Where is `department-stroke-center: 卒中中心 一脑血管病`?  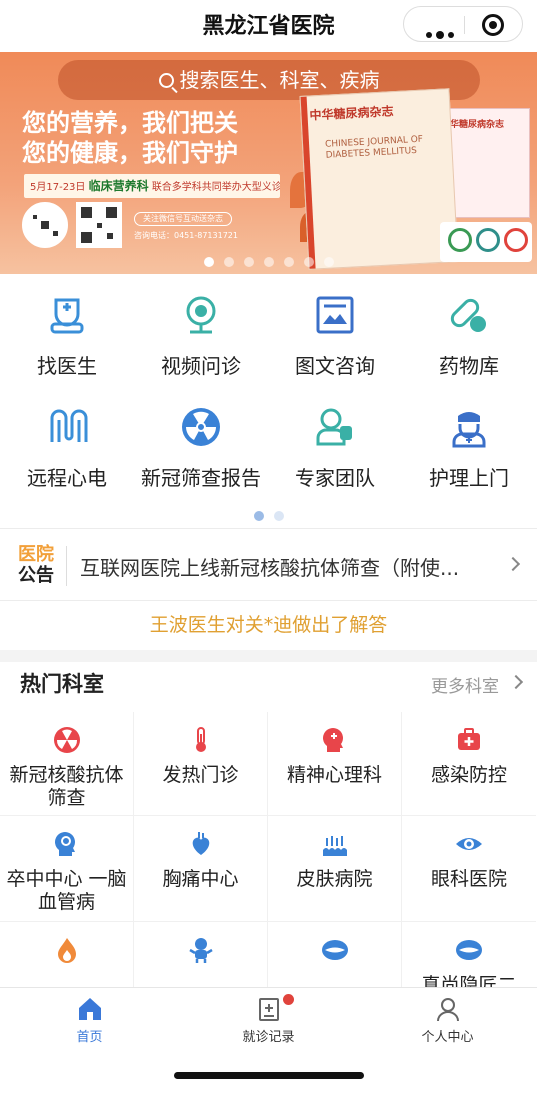 department-stroke-center: 卒中中心 一脑血管病 is located at coordinates (67, 869).